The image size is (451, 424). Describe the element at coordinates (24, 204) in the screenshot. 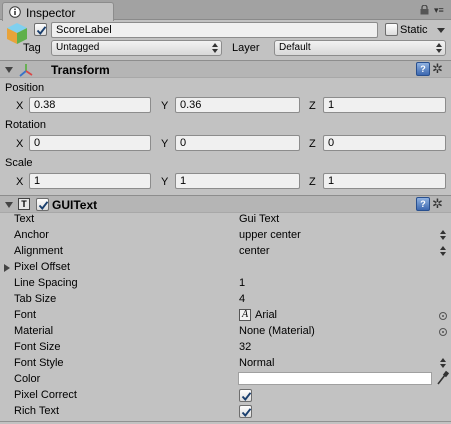

I see `guitext-component-icon: T` at that location.